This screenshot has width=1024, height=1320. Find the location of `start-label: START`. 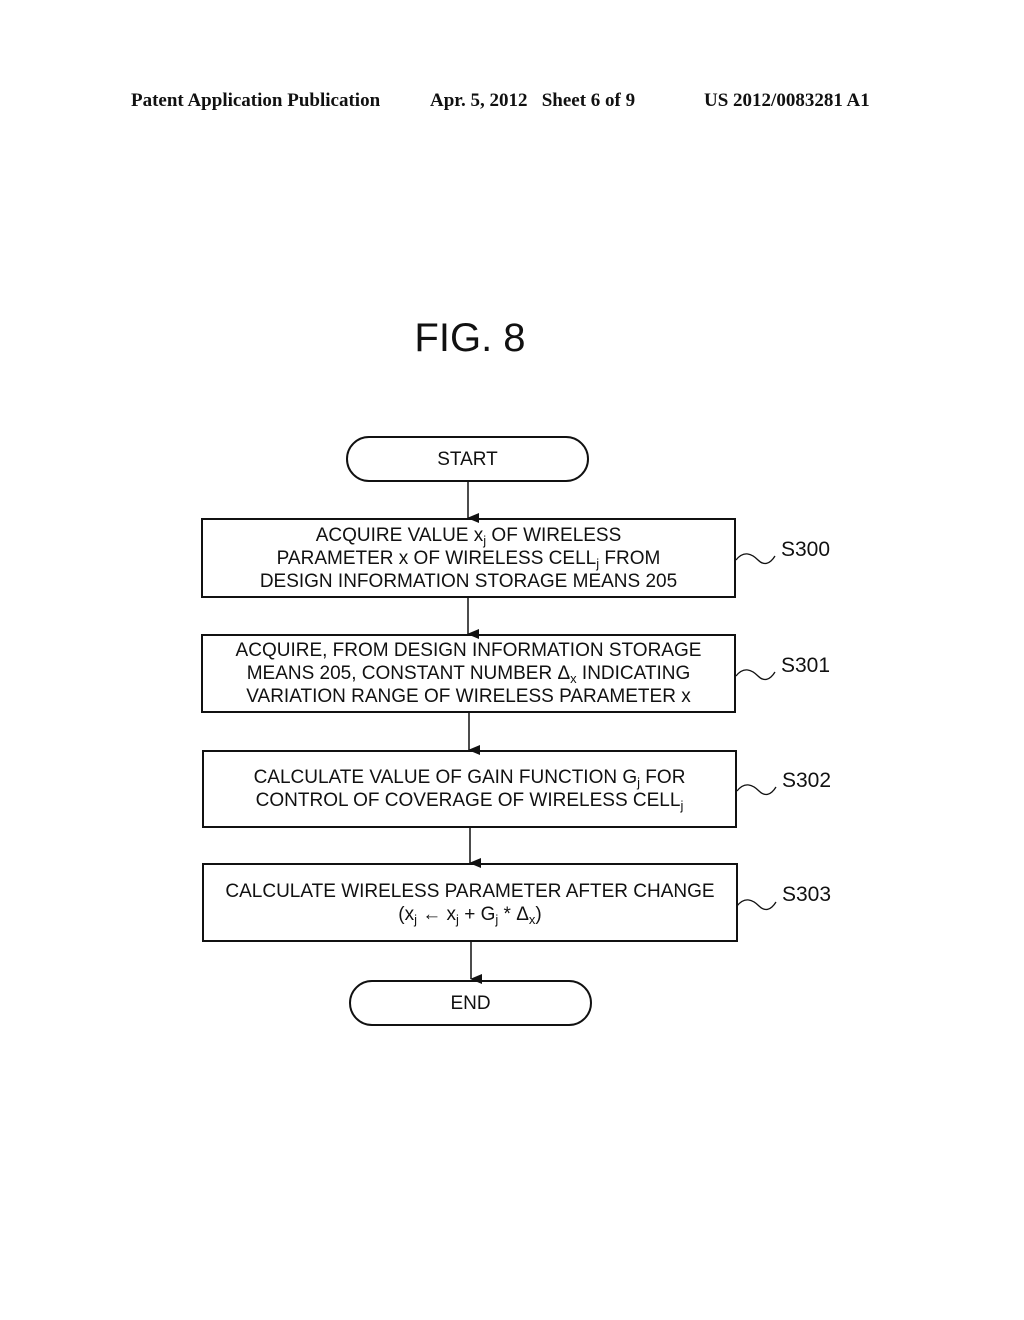

start-label: START is located at coordinates (467, 459).